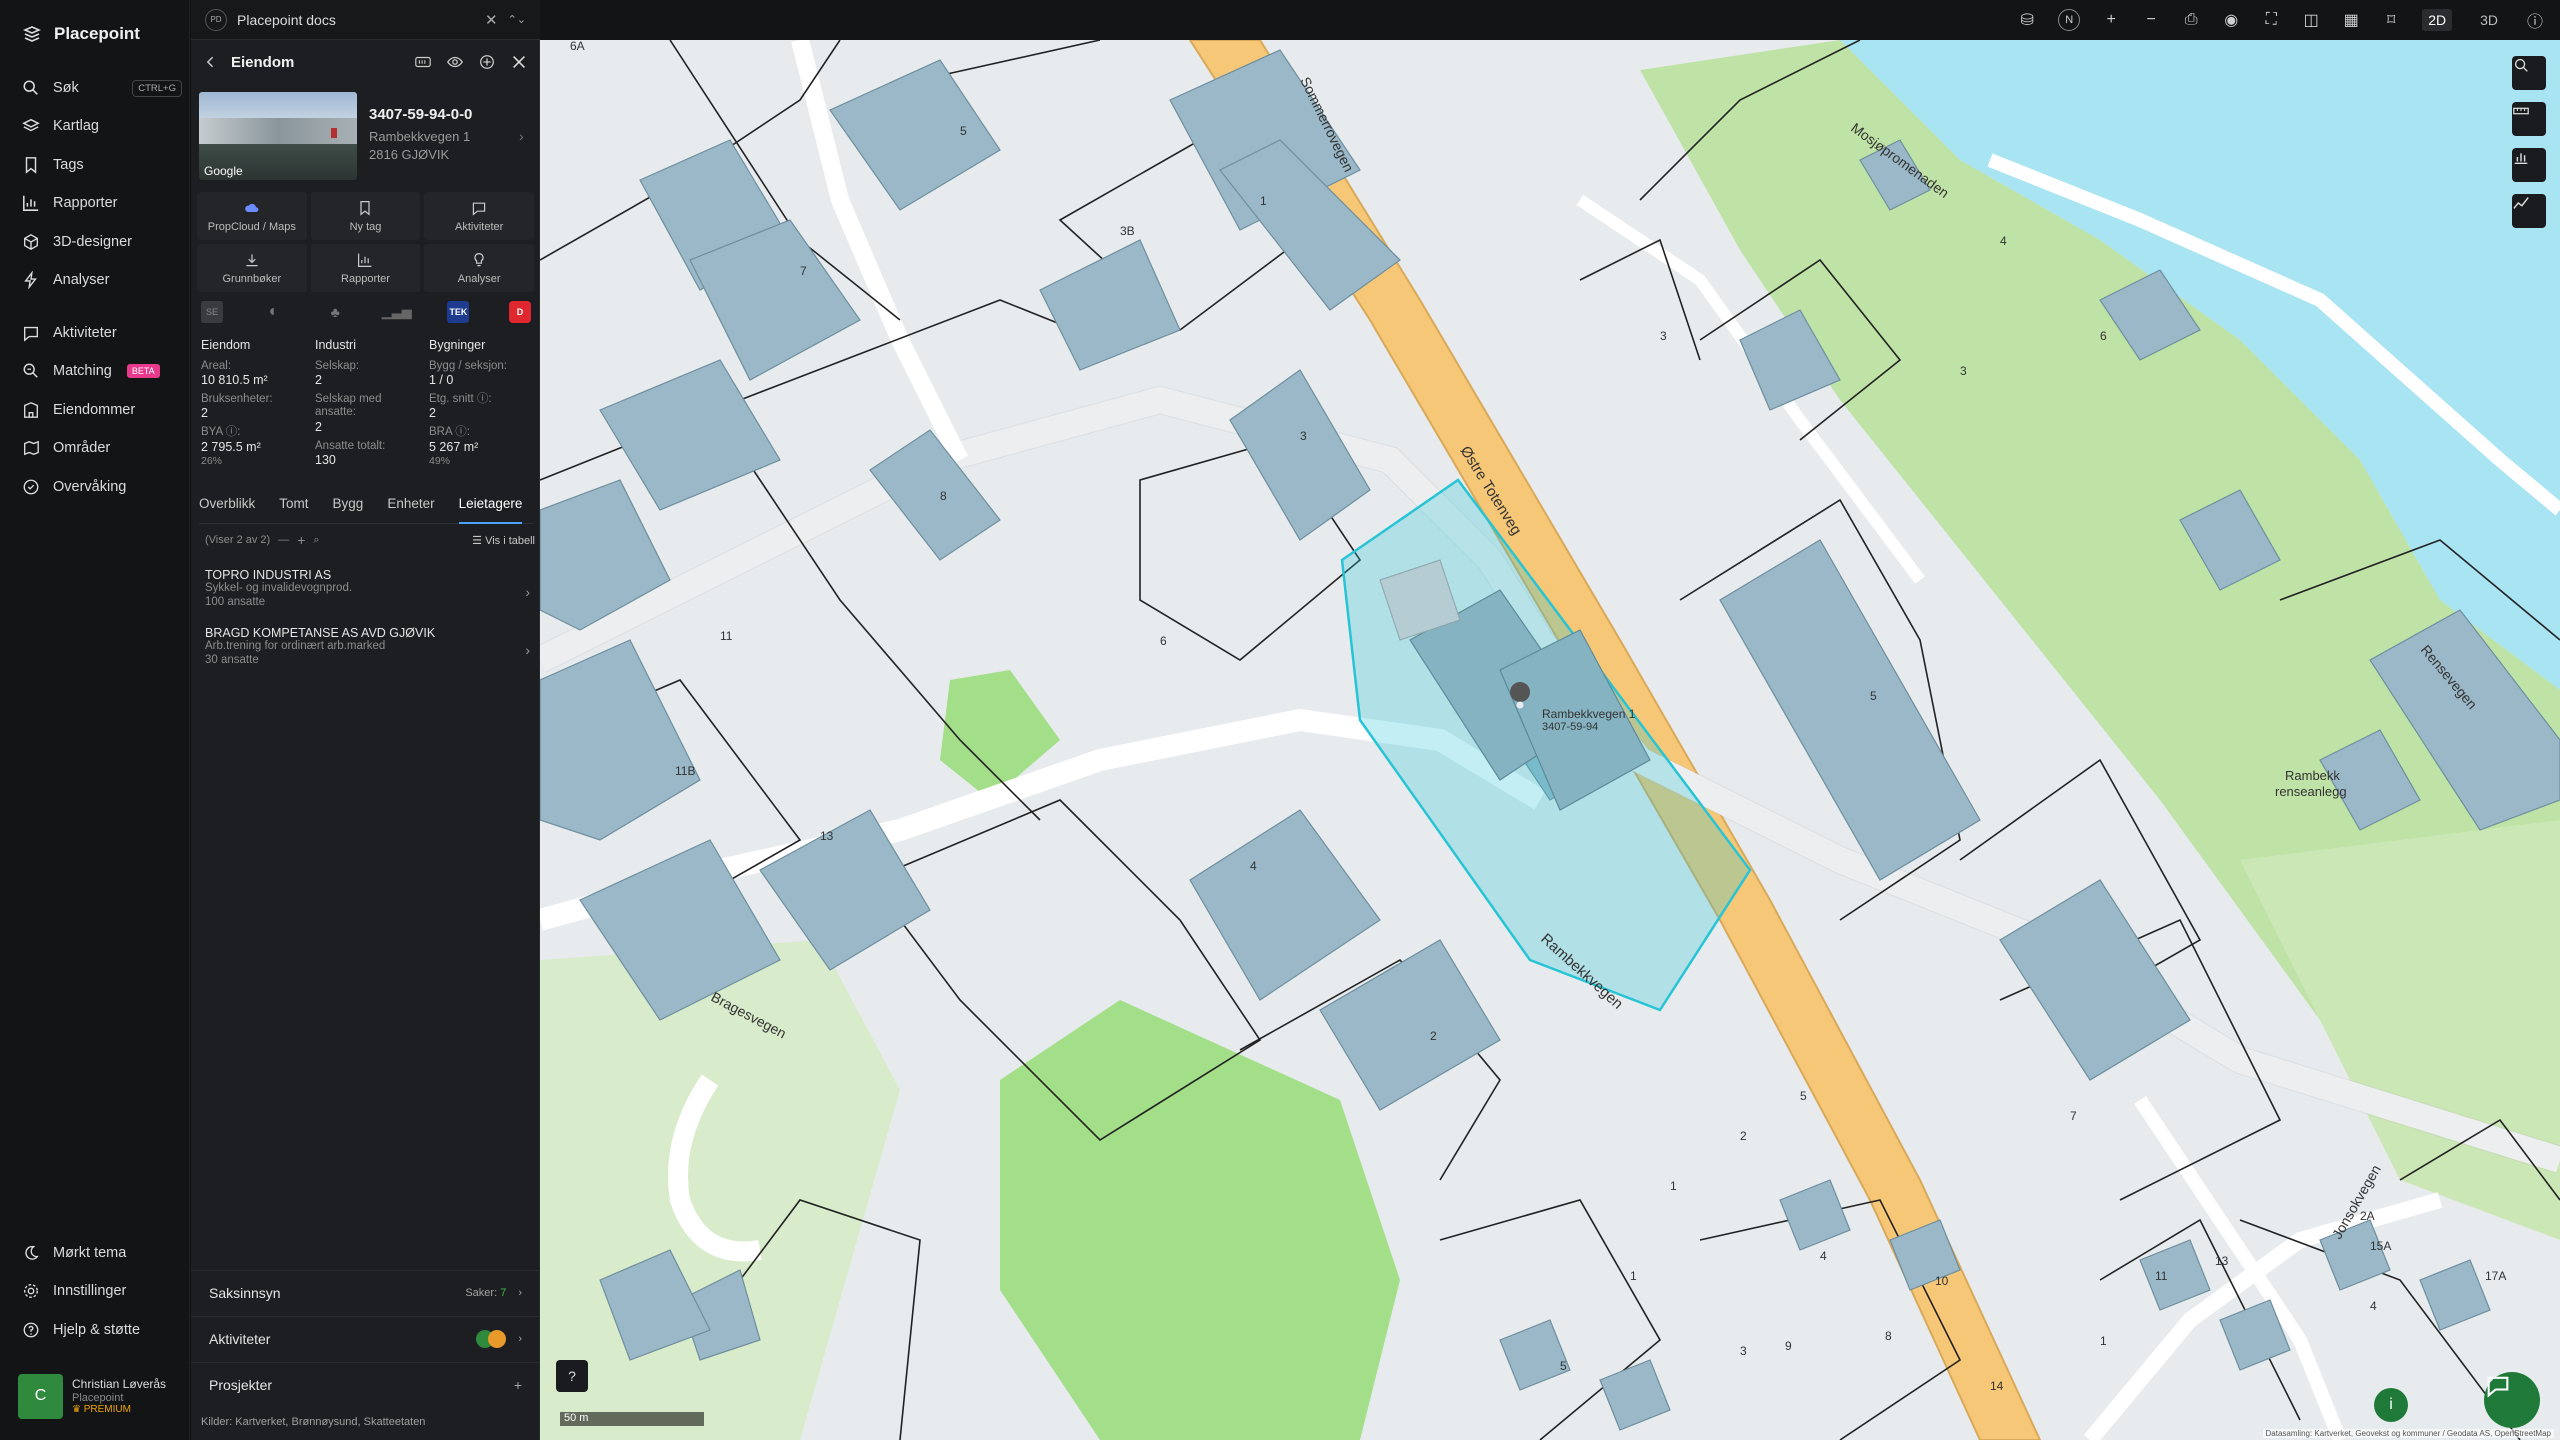 This screenshot has width=2560, height=1440. What do you see at coordinates (441, 380) in the screenshot?
I see `fact-value: 1 / 0` at bounding box center [441, 380].